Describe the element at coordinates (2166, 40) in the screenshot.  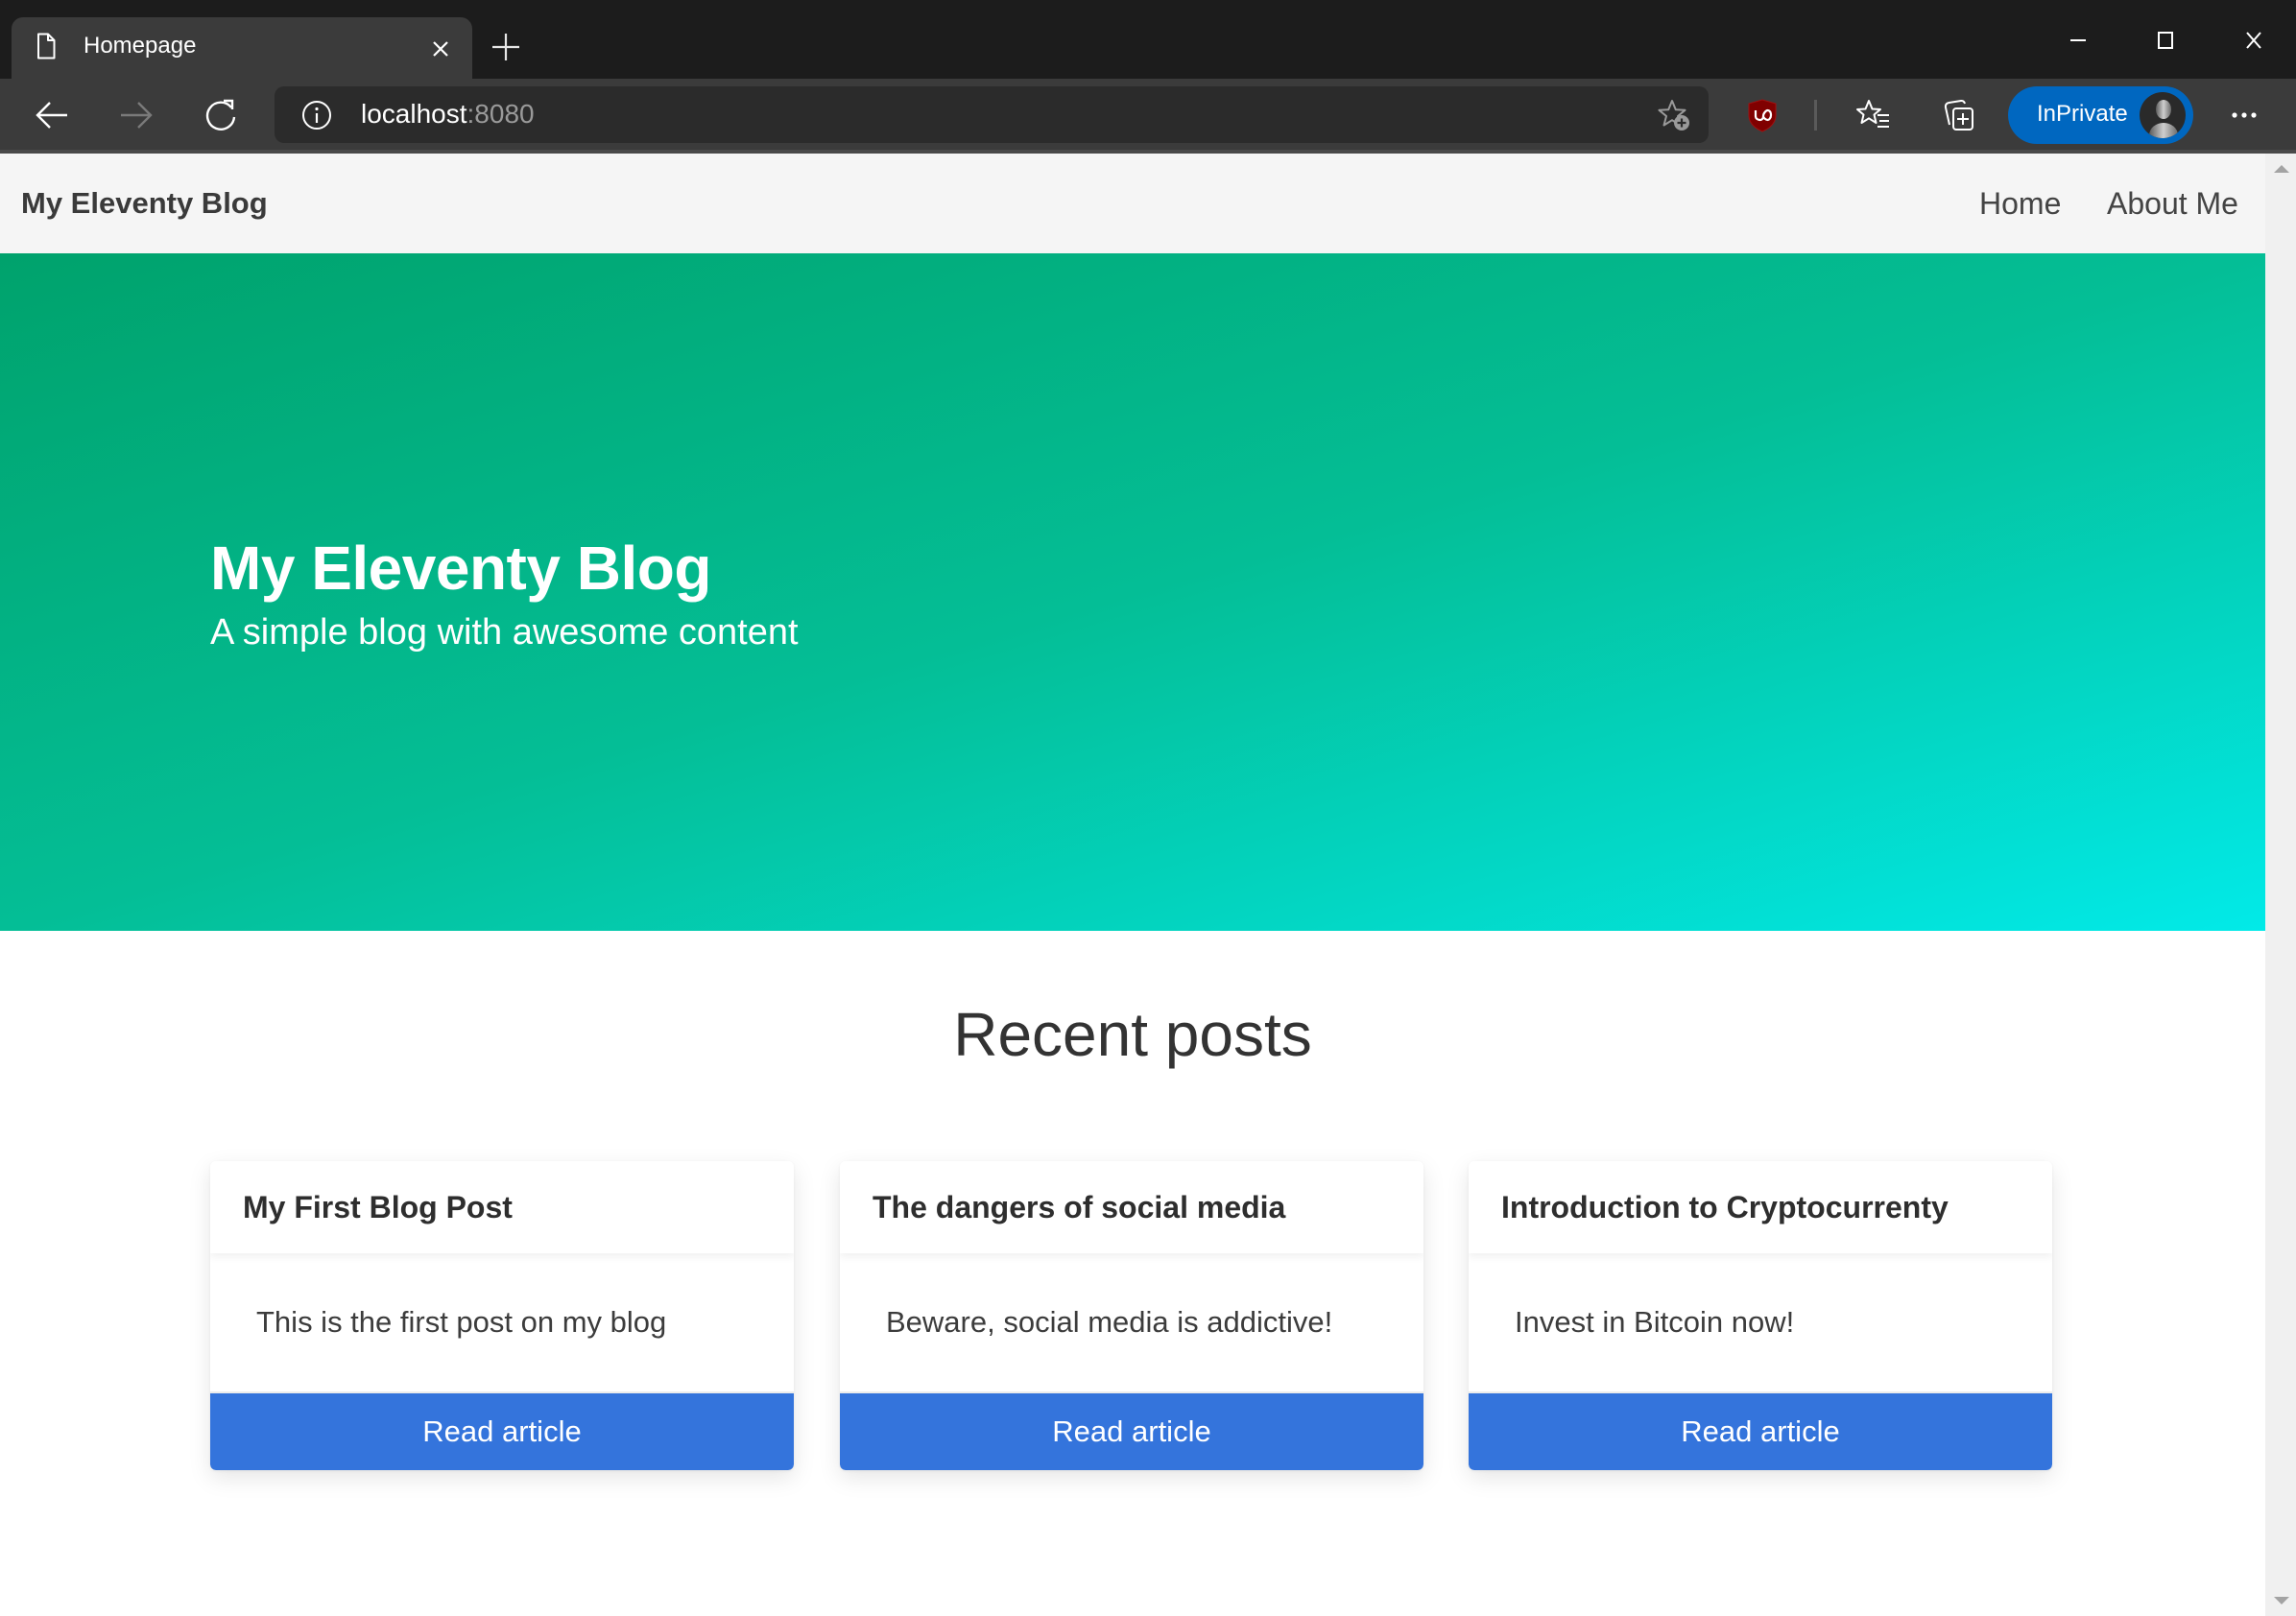
I see `maximize-icon` at that location.